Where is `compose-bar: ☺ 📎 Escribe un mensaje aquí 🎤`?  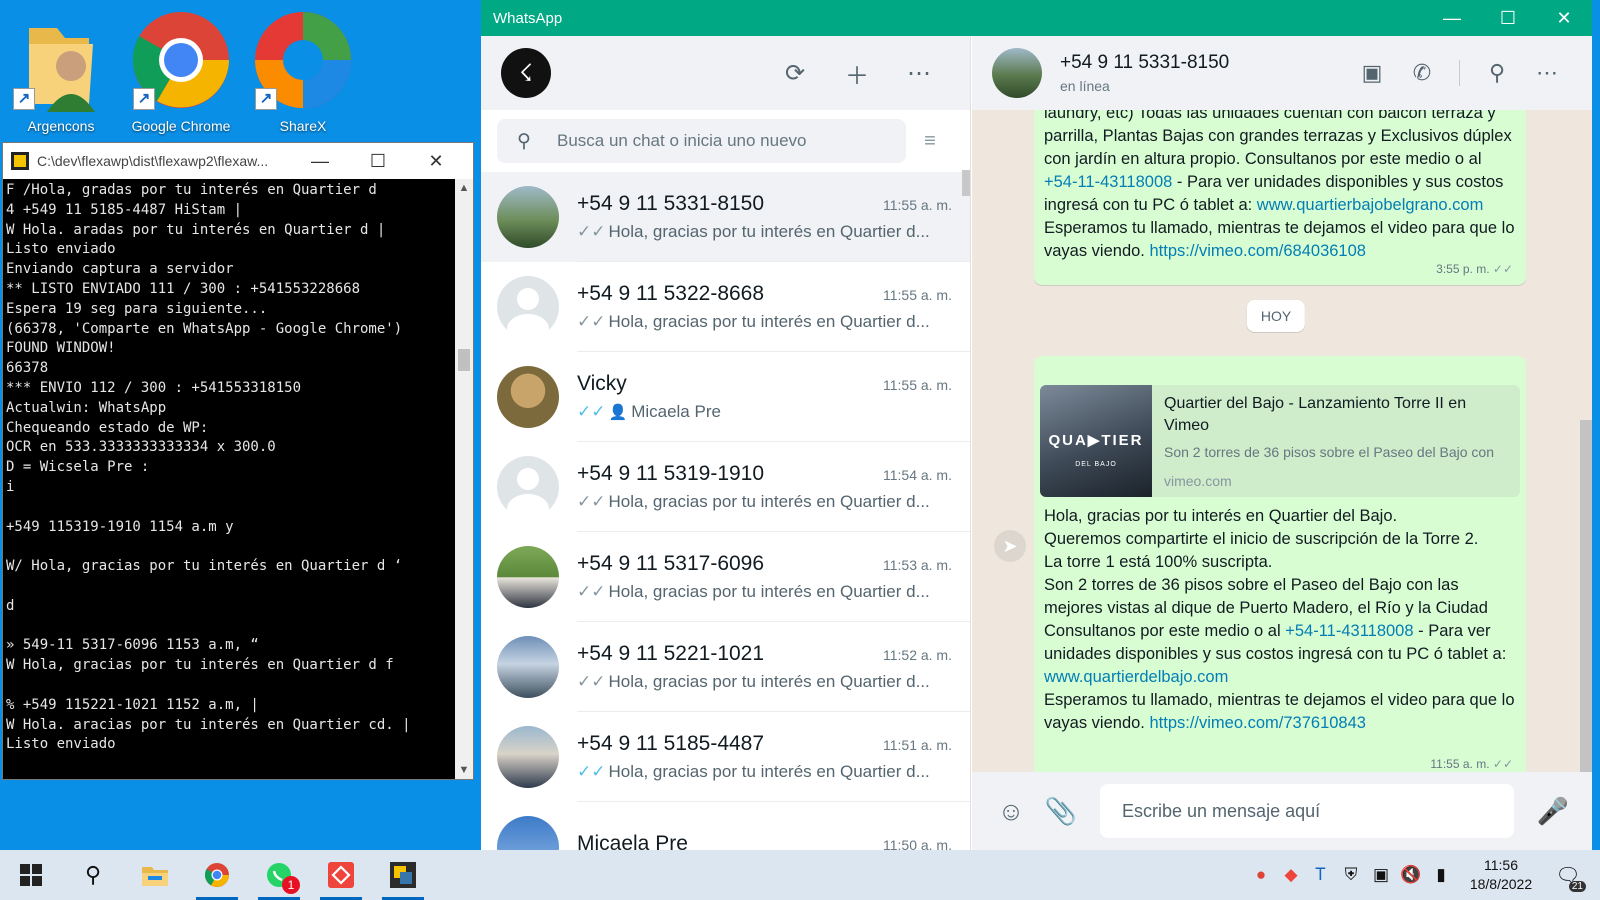 compose-bar: ☺ 📎 Escribe un mensaje aquí 🎤 is located at coordinates (1282, 811).